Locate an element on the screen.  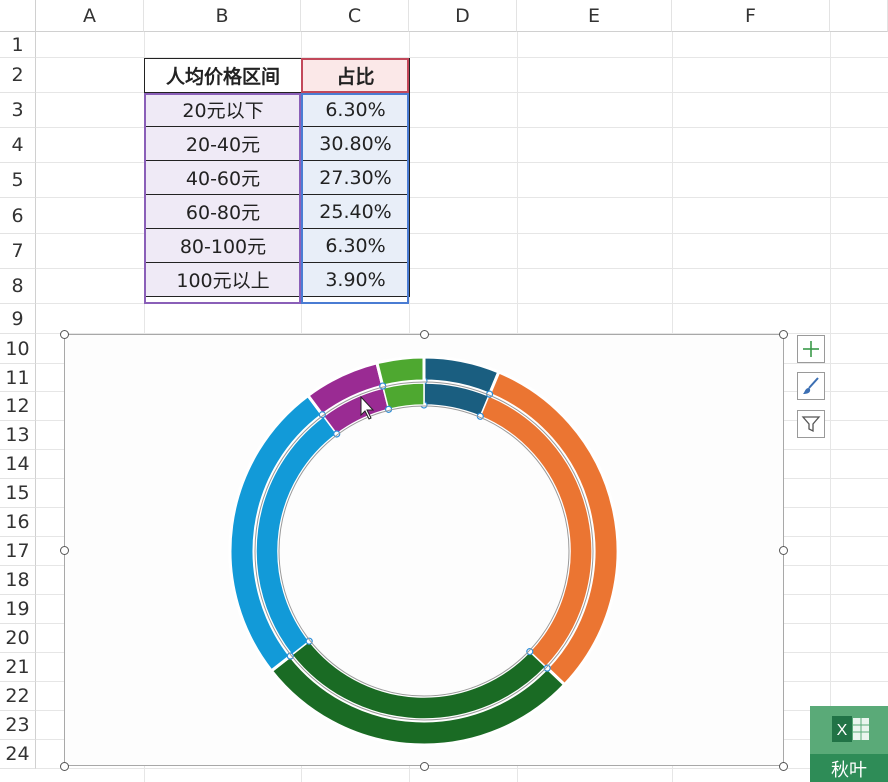
column-header-b: B is located at coordinates (222, 16).